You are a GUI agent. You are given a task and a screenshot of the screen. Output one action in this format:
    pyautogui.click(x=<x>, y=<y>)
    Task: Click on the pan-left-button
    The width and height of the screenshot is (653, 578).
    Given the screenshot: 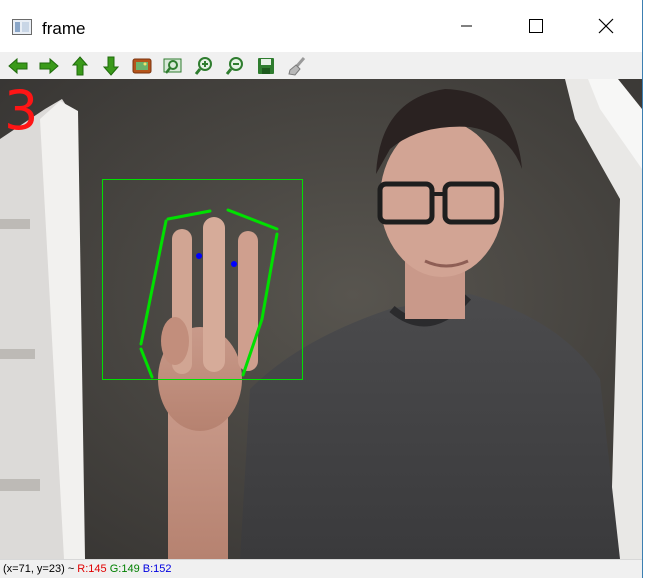 What is the action you would take?
    pyautogui.click(x=18, y=66)
    